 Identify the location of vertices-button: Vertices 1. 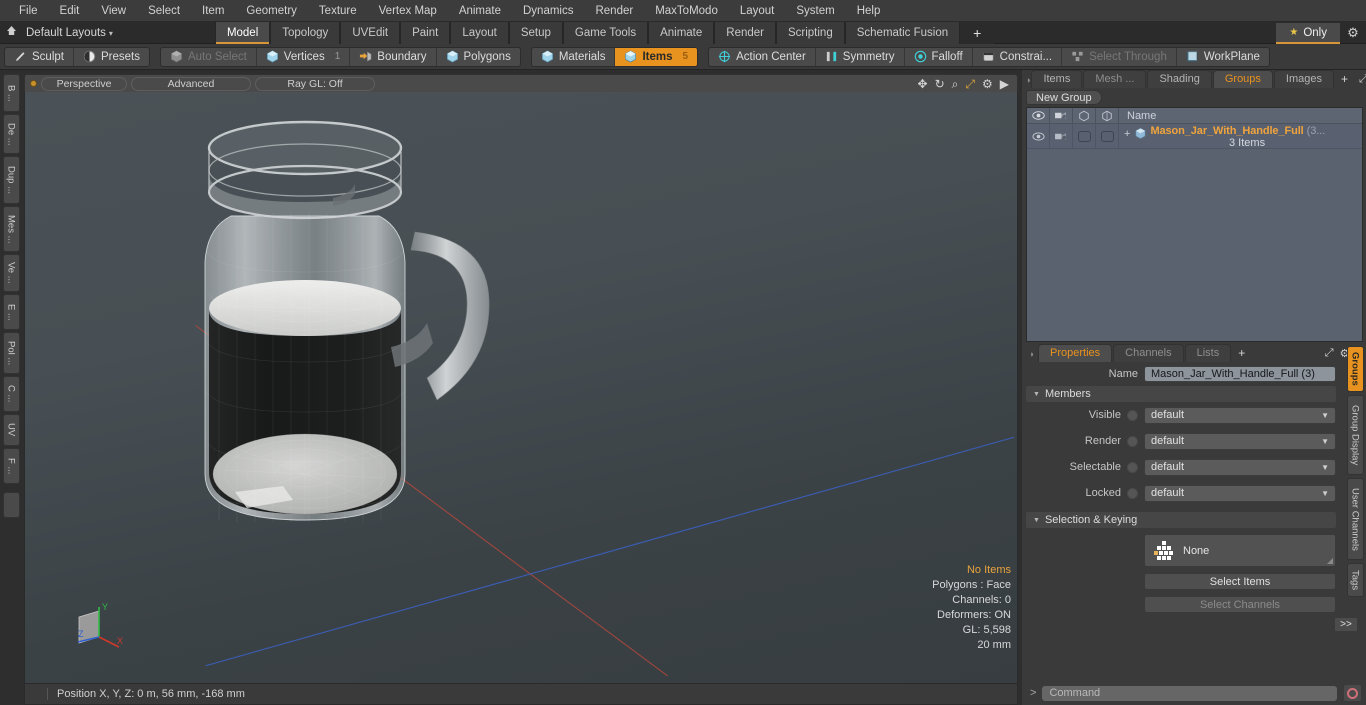
(304, 56).